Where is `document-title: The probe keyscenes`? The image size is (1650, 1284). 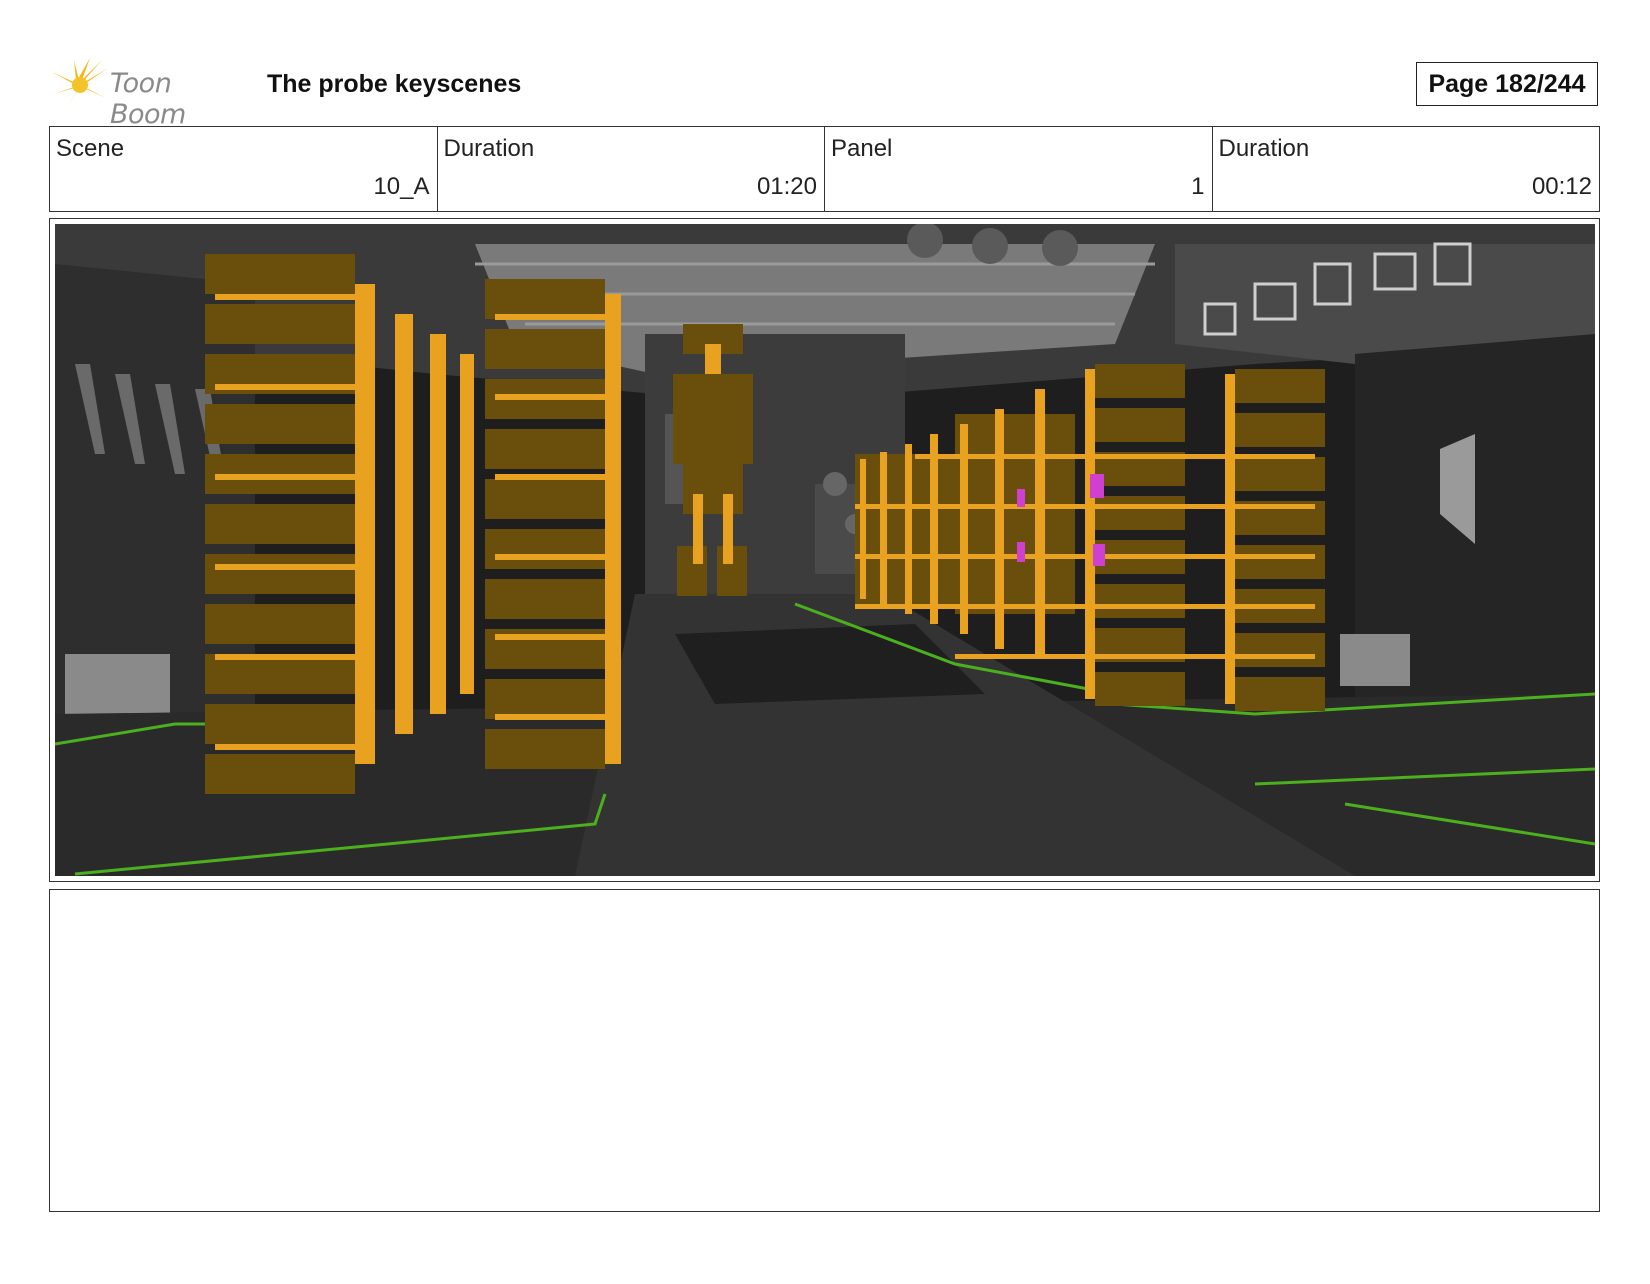
document-title: The probe keyscenes is located at coordinates (394, 84).